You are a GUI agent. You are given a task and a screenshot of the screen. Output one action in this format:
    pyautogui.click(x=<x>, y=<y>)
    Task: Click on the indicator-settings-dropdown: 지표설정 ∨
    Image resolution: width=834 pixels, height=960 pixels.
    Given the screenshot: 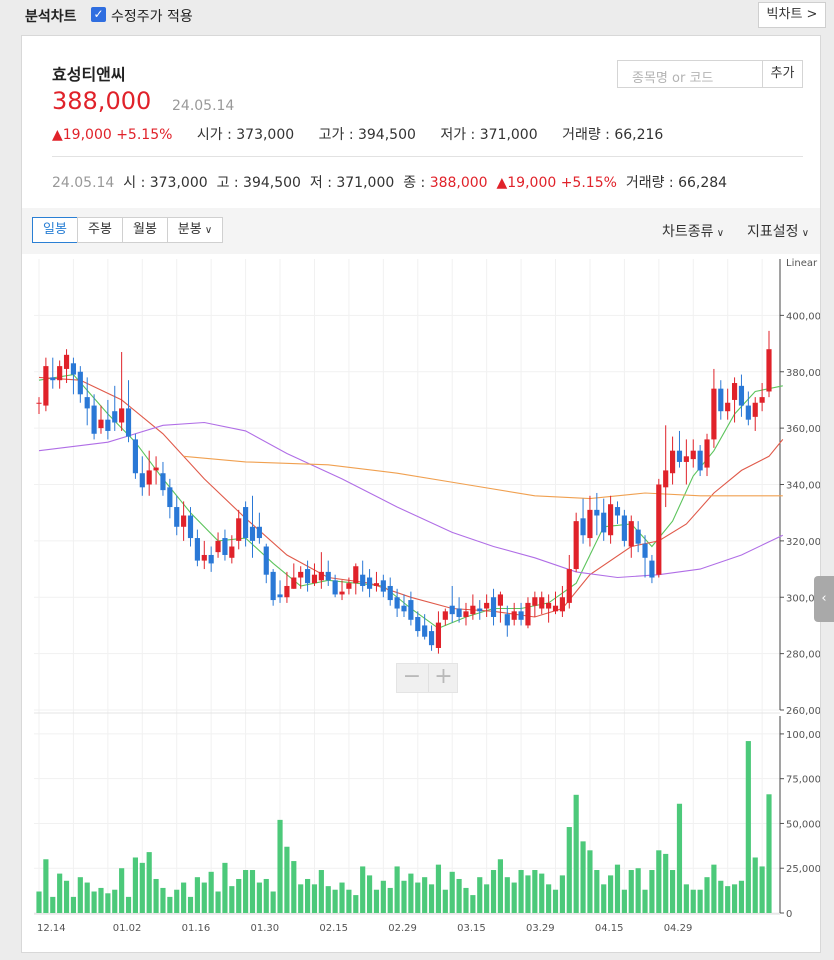 What is the action you would take?
    pyautogui.click(x=778, y=231)
    